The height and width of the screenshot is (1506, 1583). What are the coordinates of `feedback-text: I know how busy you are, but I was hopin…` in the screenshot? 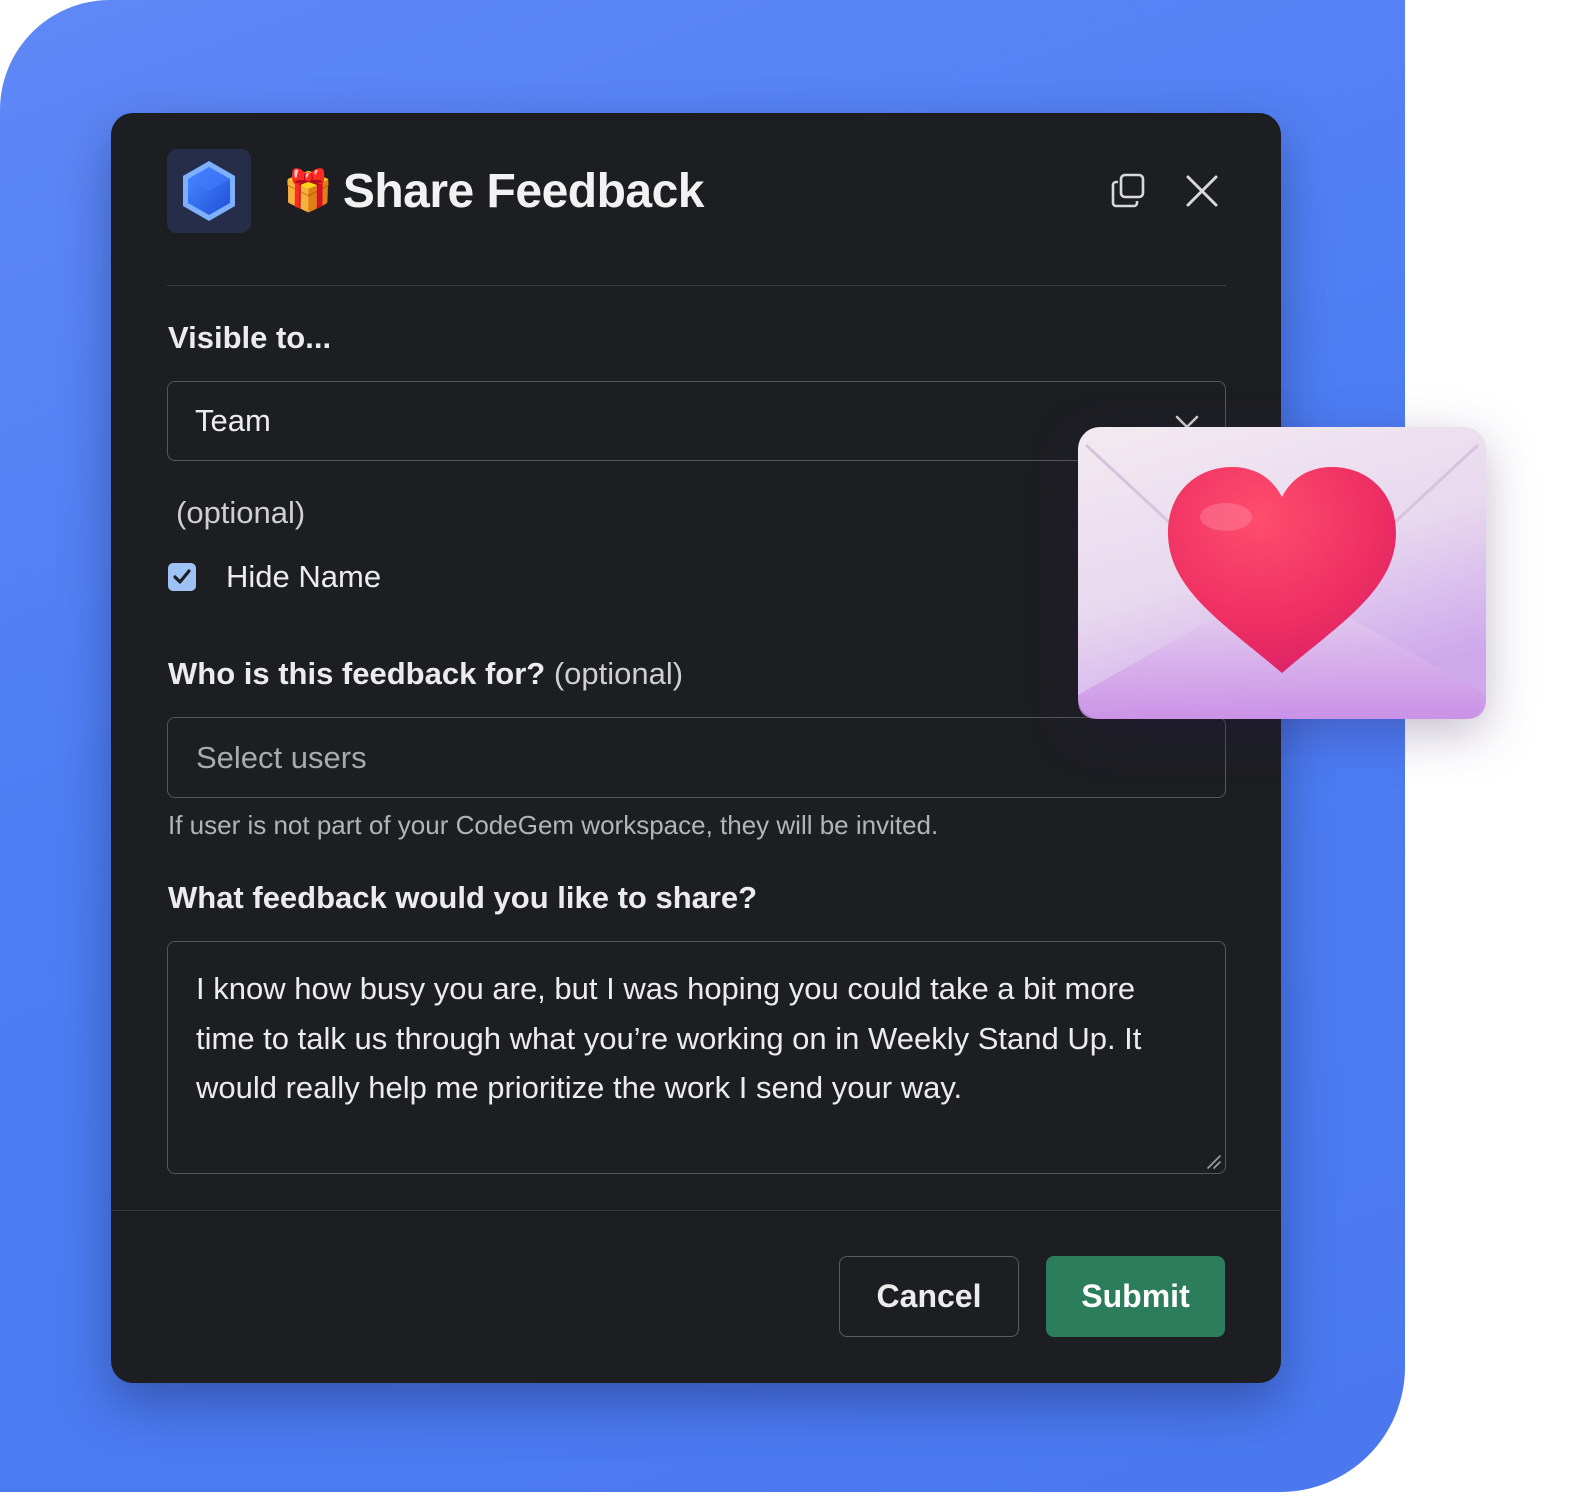 It's located at (669, 1038).